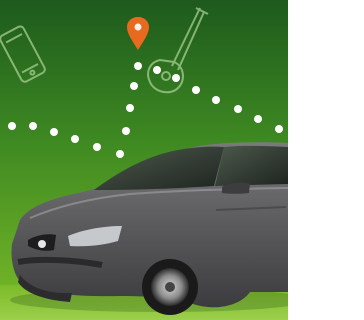 The height and width of the screenshot is (320, 364). Describe the element at coordinates (42, 244) in the screenshot. I see `honda-logo` at that location.